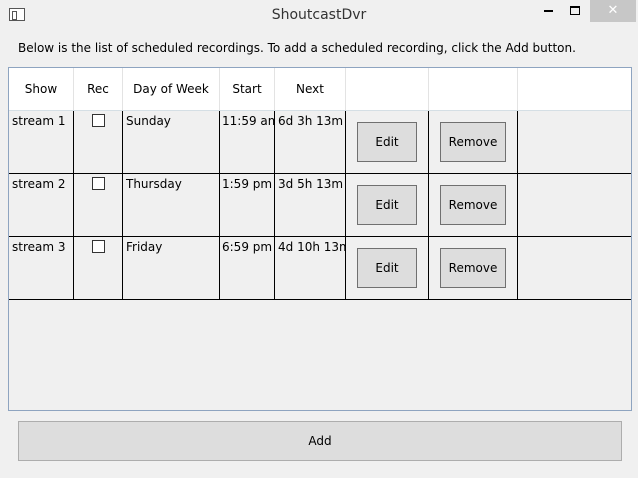 The image size is (638, 478). Describe the element at coordinates (247, 142) in the screenshot. I see `cell-start: 11:59 am` at that location.